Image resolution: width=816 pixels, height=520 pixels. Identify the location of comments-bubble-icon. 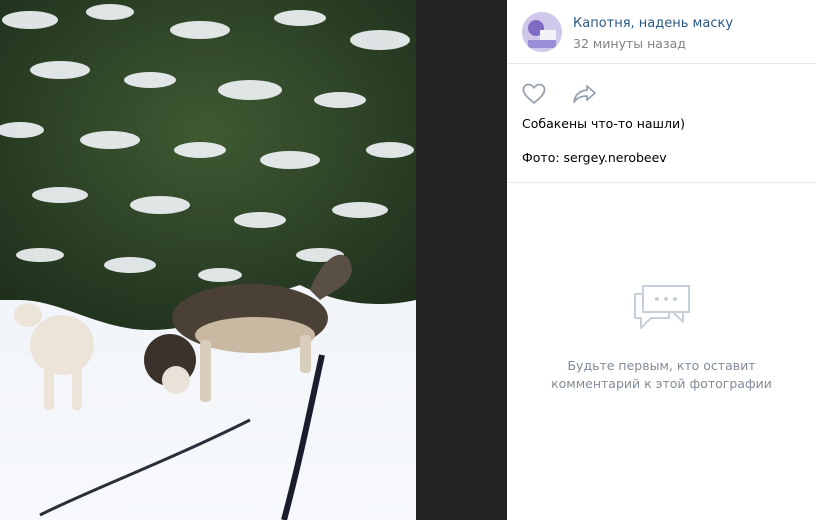
(661, 307).